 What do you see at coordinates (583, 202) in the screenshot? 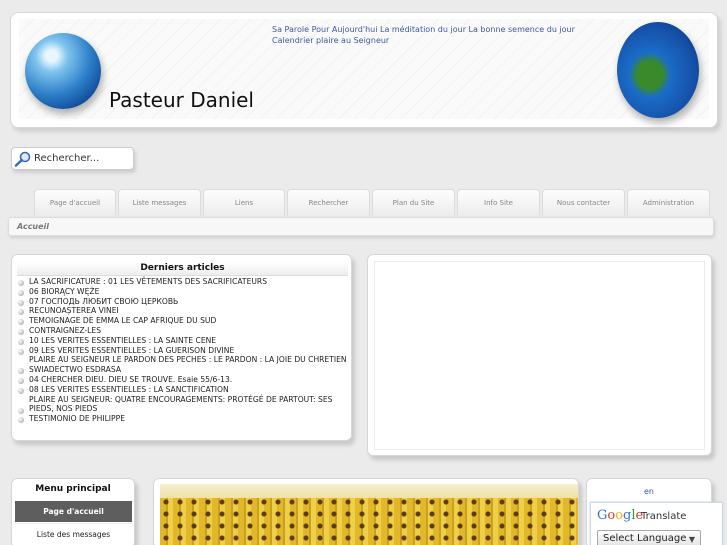
I see `tab-contact: Nous contacter` at bounding box center [583, 202].